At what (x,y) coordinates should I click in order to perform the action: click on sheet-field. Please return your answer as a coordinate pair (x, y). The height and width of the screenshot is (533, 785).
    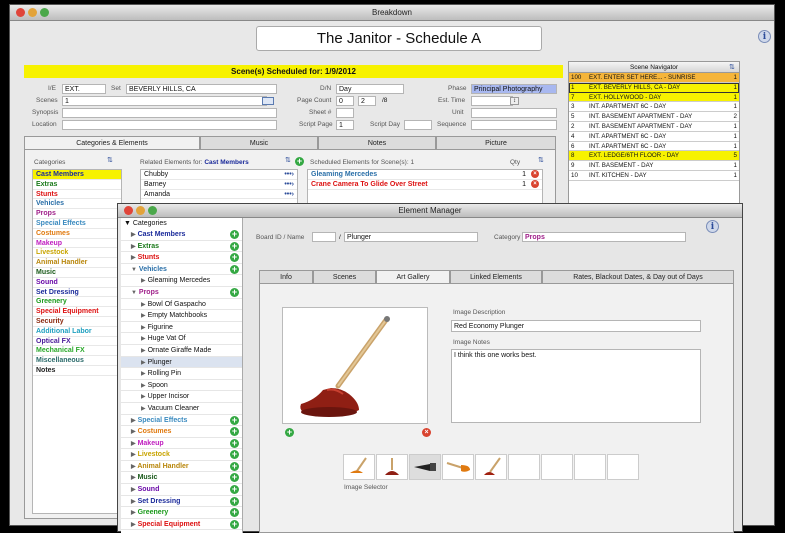
    Looking at the image, I should click on (345, 113).